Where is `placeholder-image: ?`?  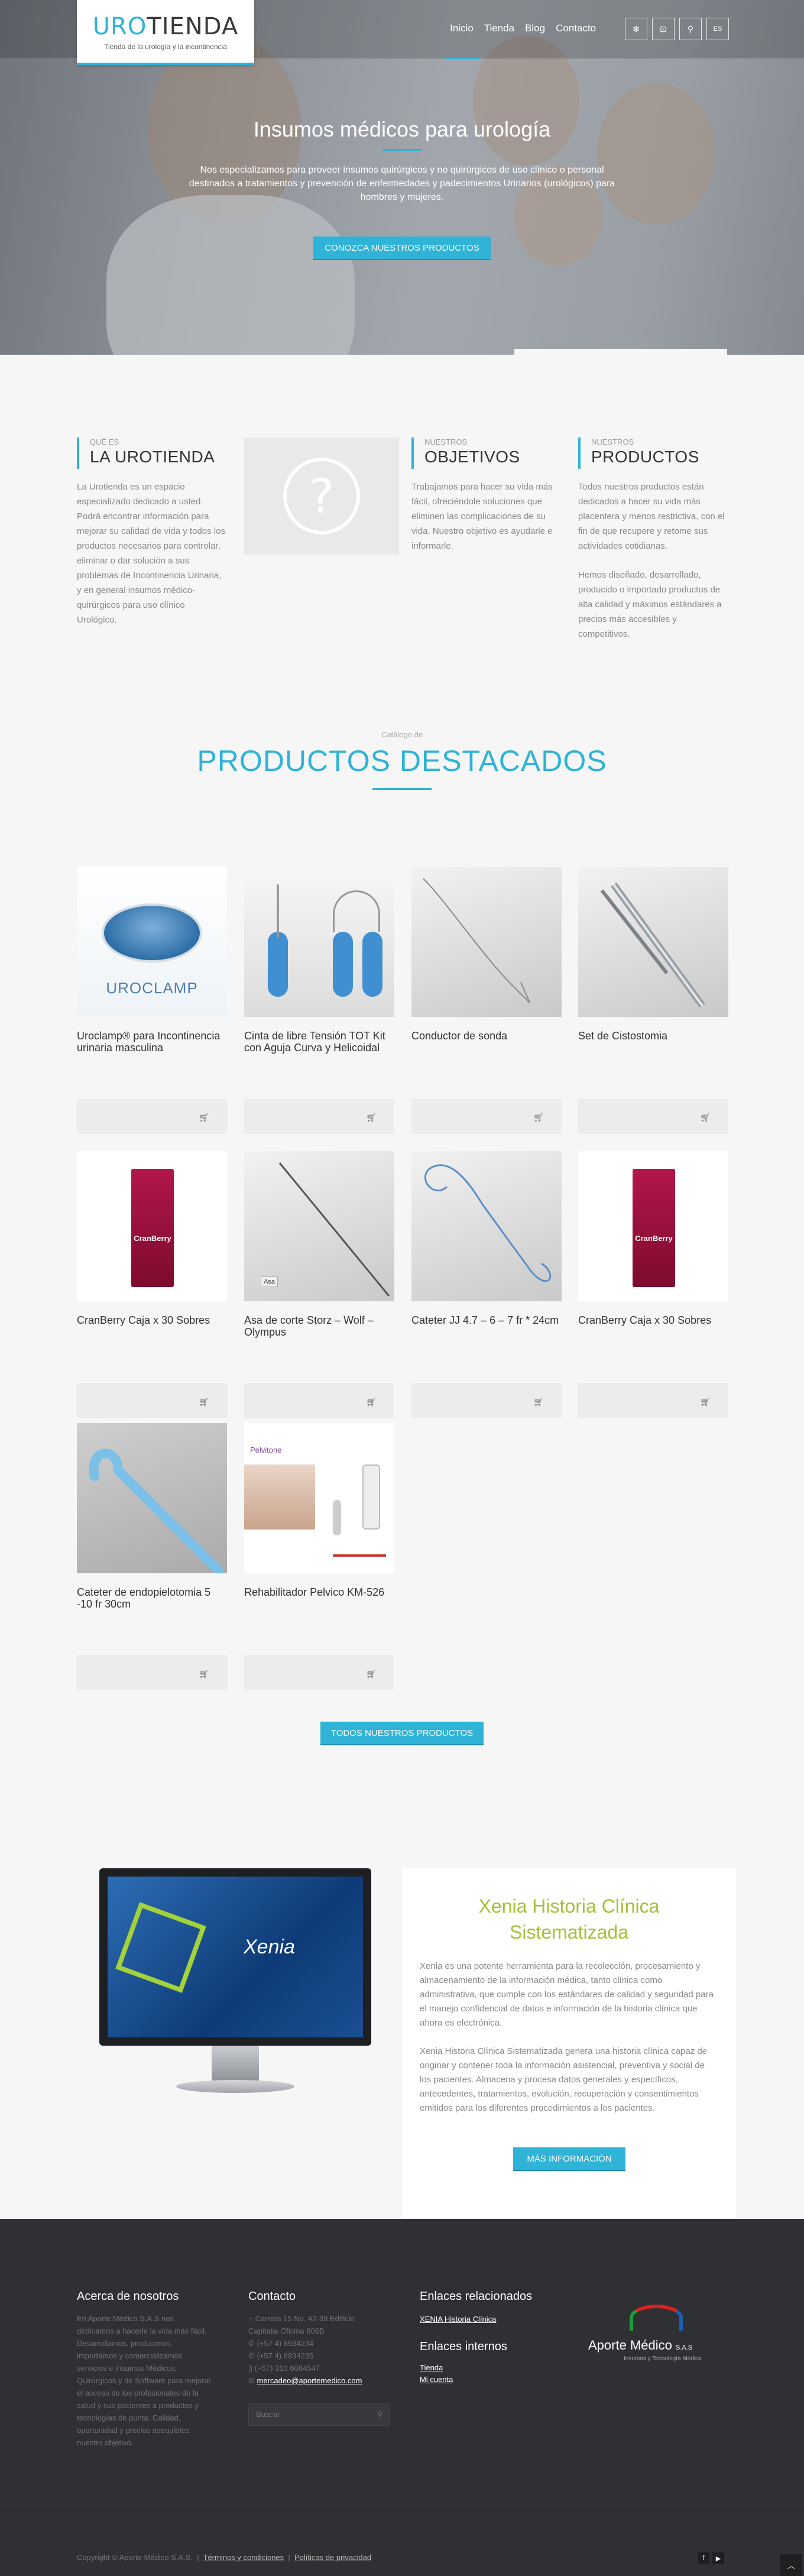 placeholder-image: ? is located at coordinates (321, 496).